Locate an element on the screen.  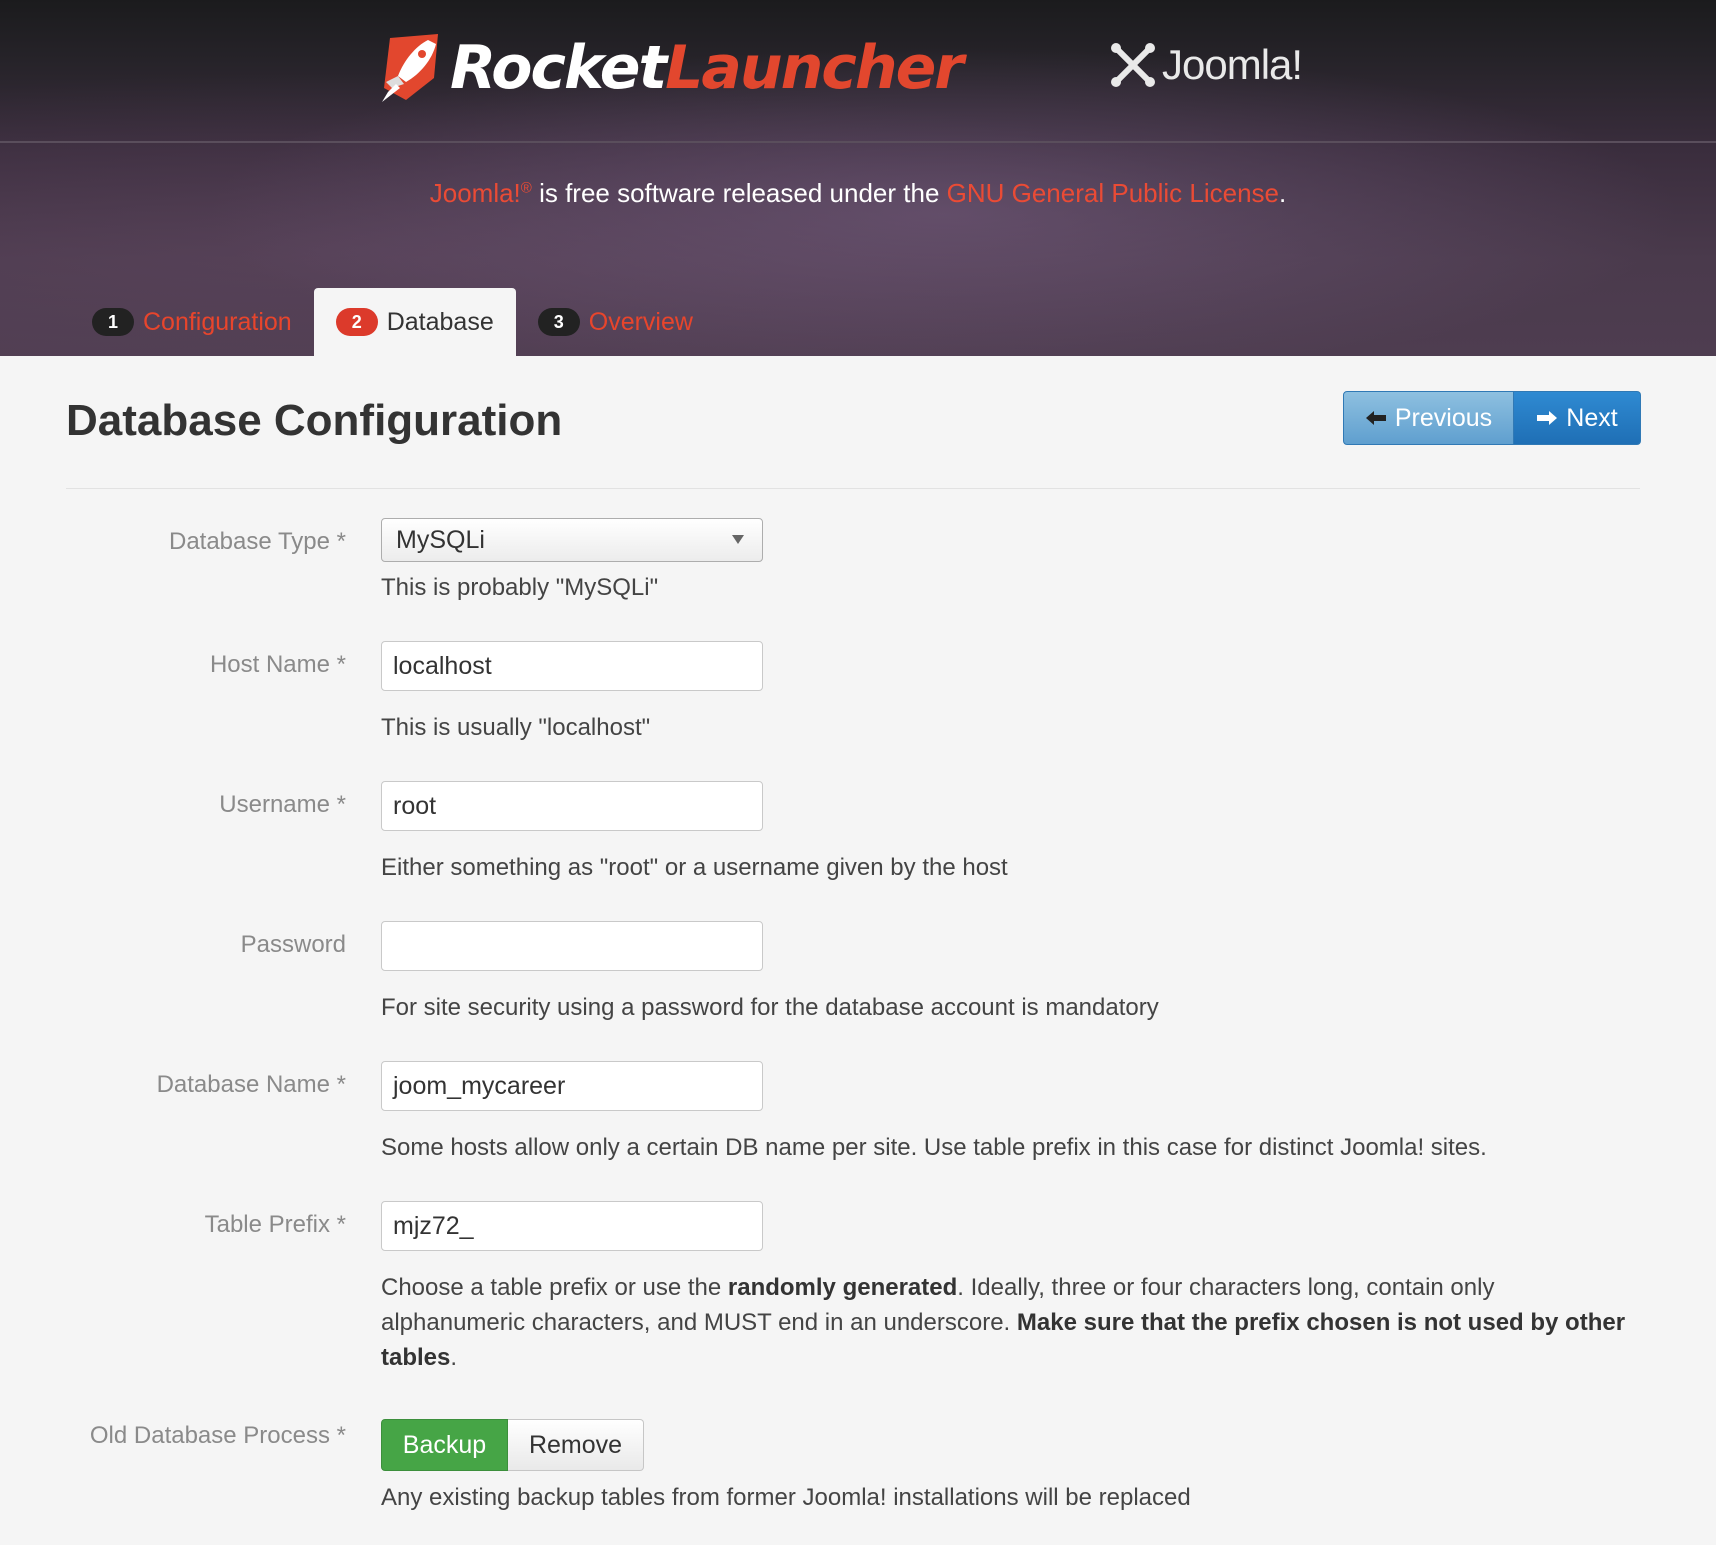
table-prefix-label: Table Prefix * is located at coordinates (275, 1224).